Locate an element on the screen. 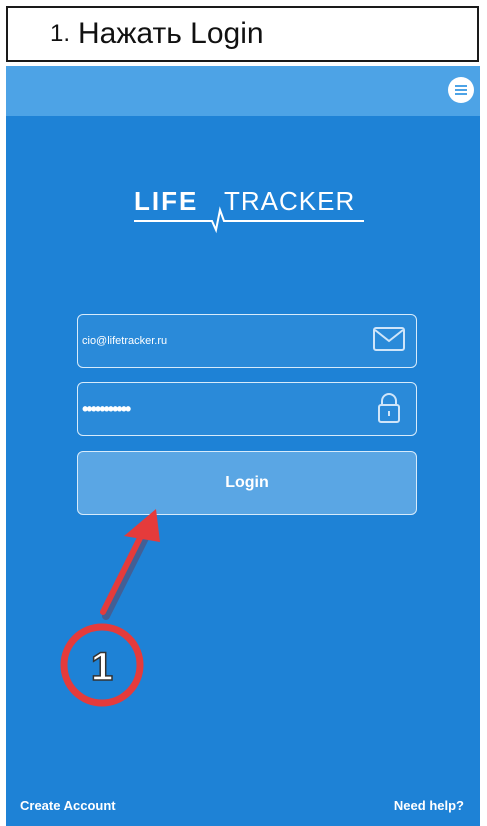 The width and height of the screenshot is (487, 826). annotation-number: 1 is located at coordinates (102, 667).